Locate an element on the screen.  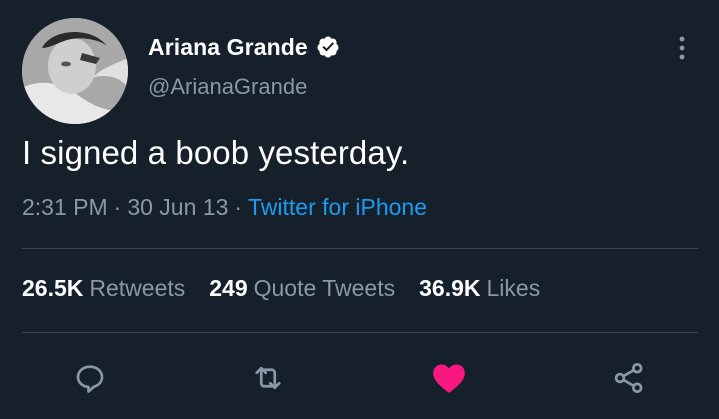
reply-icon is located at coordinates (90, 379).